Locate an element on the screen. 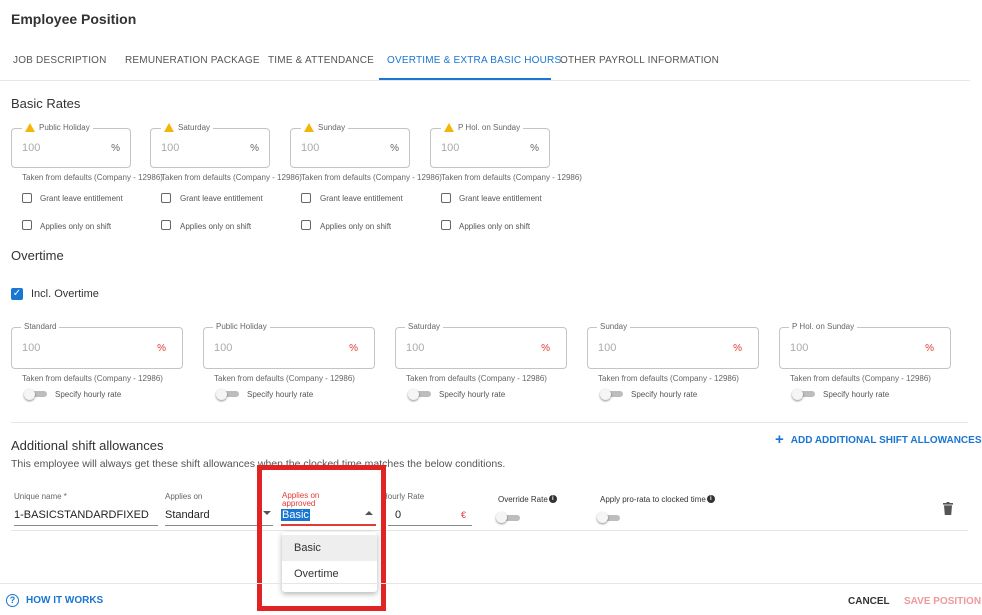 Image resolution: width=982 pixels, height=615 pixels. footer-divider is located at coordinates (491, 583).